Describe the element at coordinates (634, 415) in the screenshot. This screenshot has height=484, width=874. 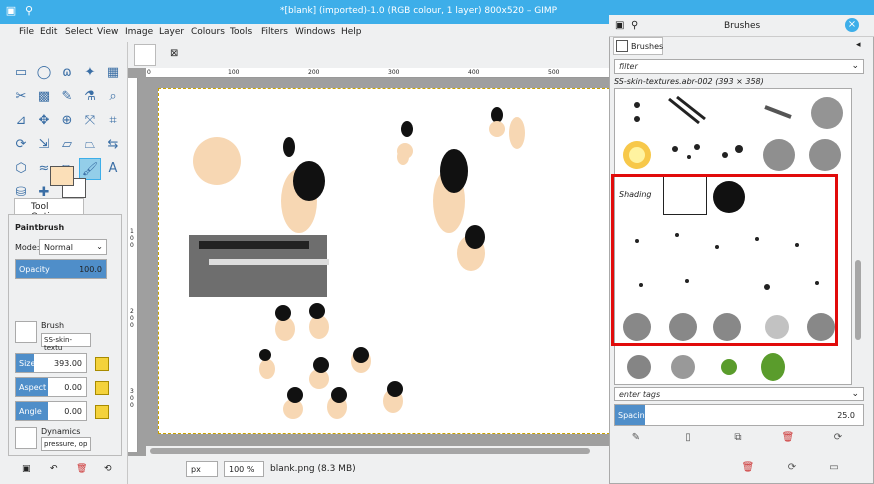
I see `spacing-label: Spacing` at that location.